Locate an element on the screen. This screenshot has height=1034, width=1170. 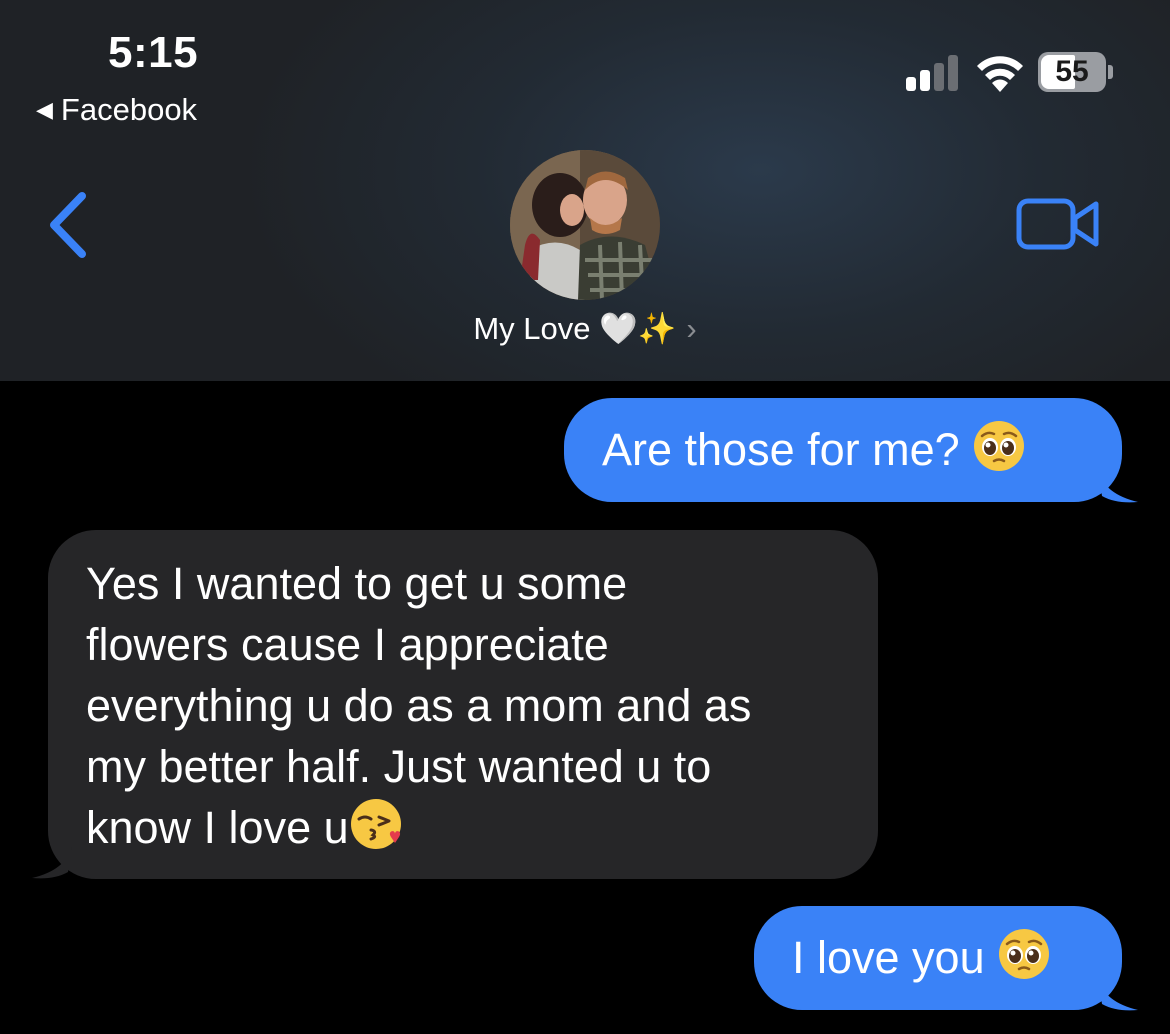
contact-name-row: My Love 🤍✨ › is located at coordinates (585, 328).